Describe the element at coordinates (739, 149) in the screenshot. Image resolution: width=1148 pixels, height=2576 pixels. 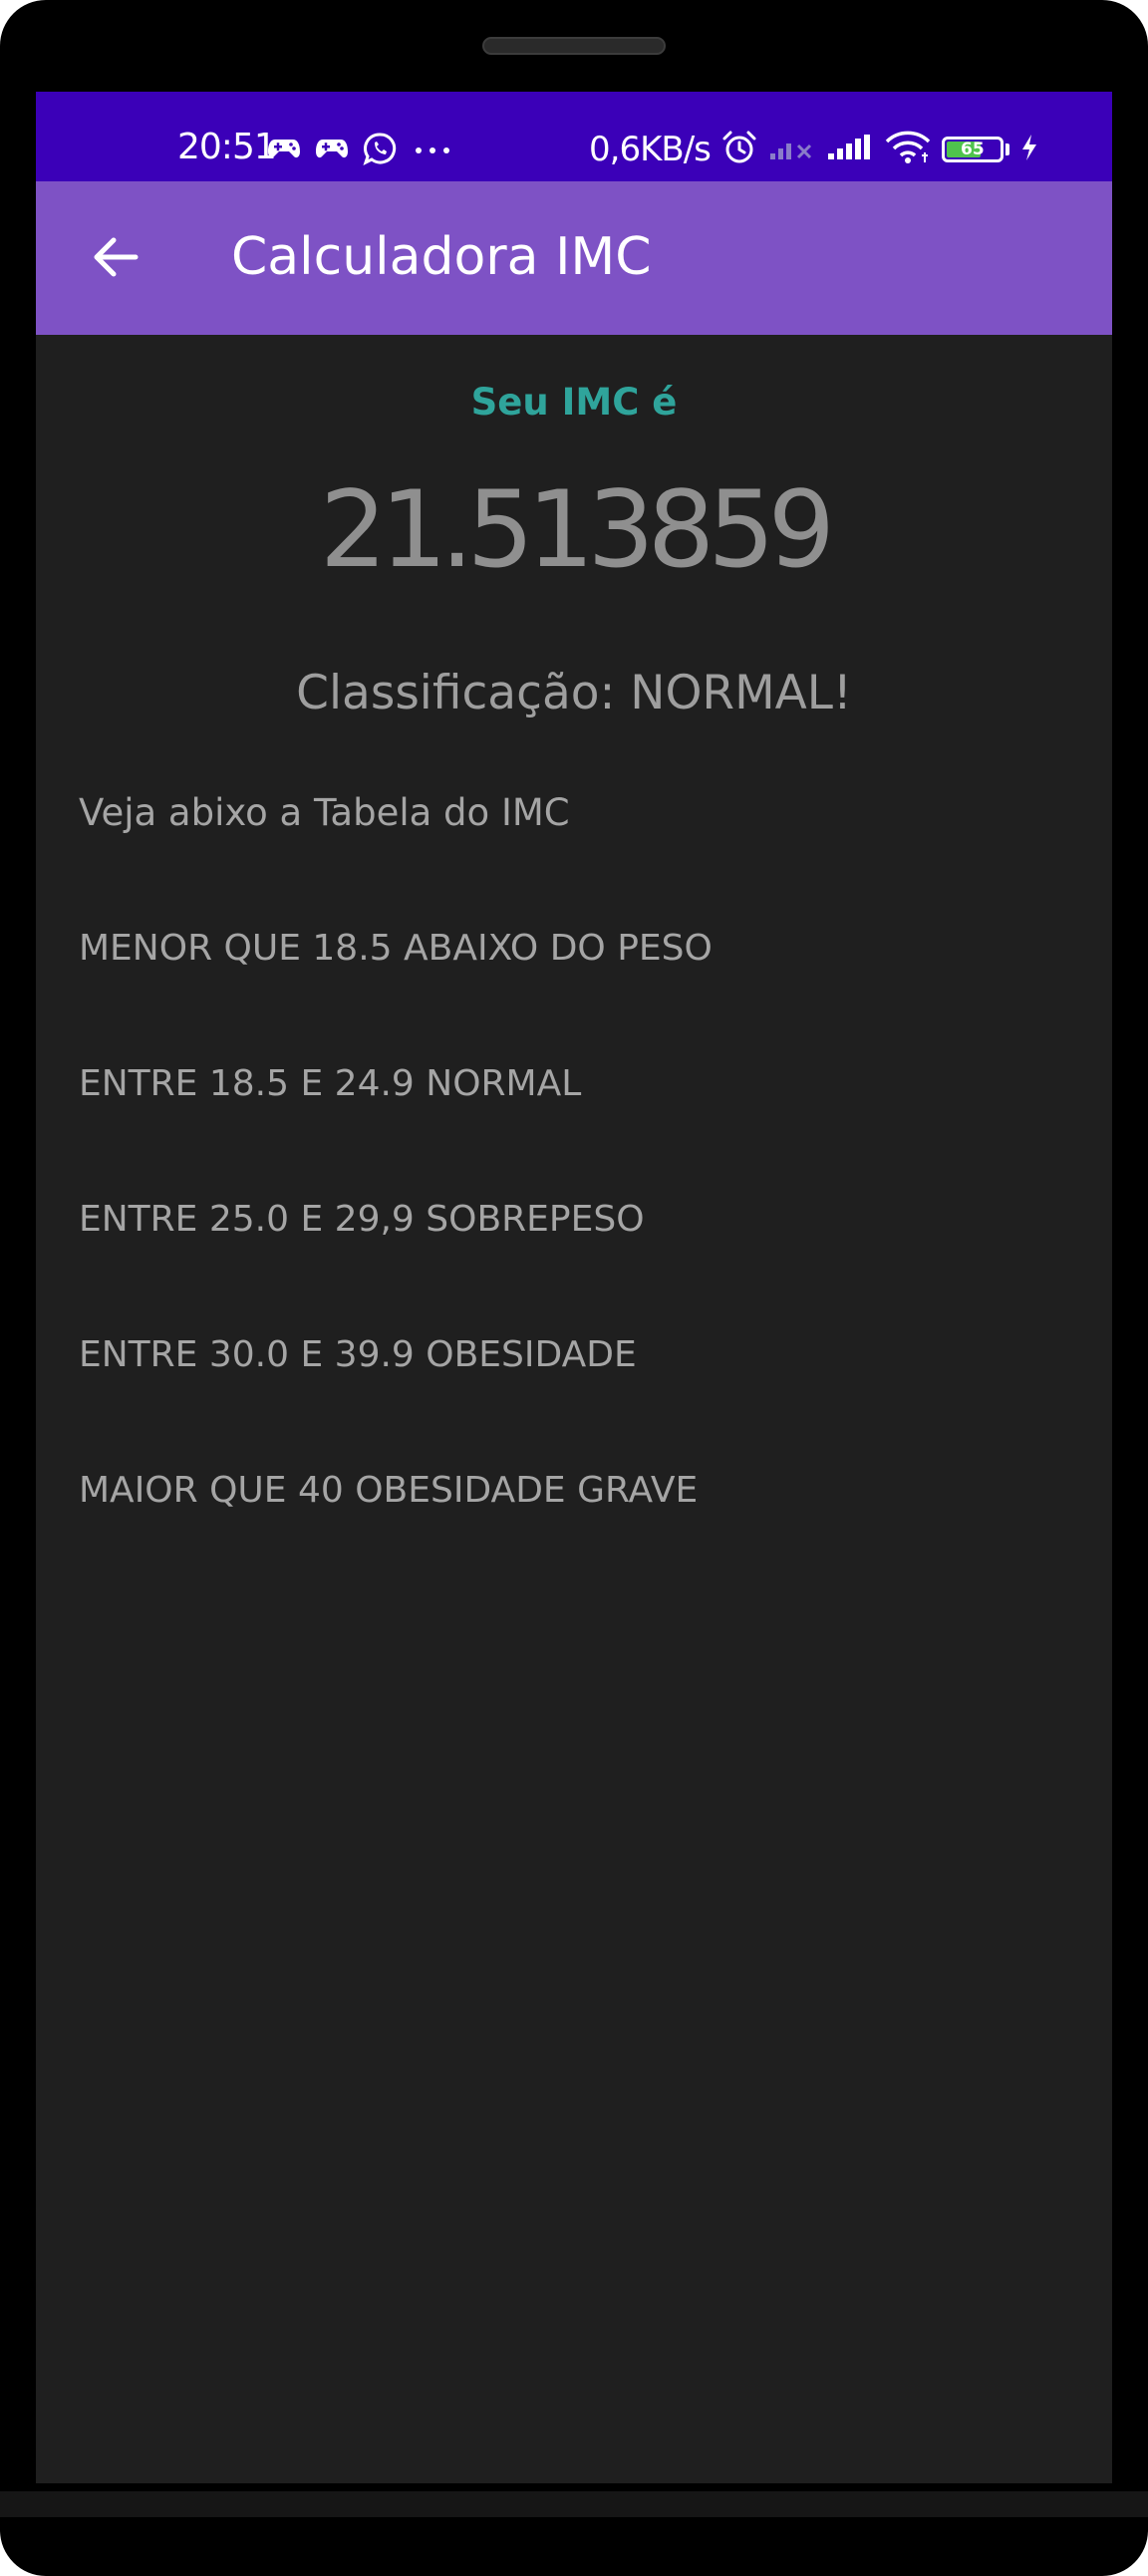
I see `alarm-icon` at that location.